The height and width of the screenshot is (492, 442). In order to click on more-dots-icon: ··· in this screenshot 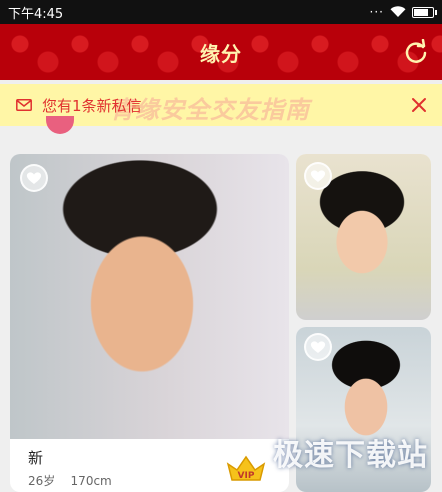, I will do `click(376, 12)`.